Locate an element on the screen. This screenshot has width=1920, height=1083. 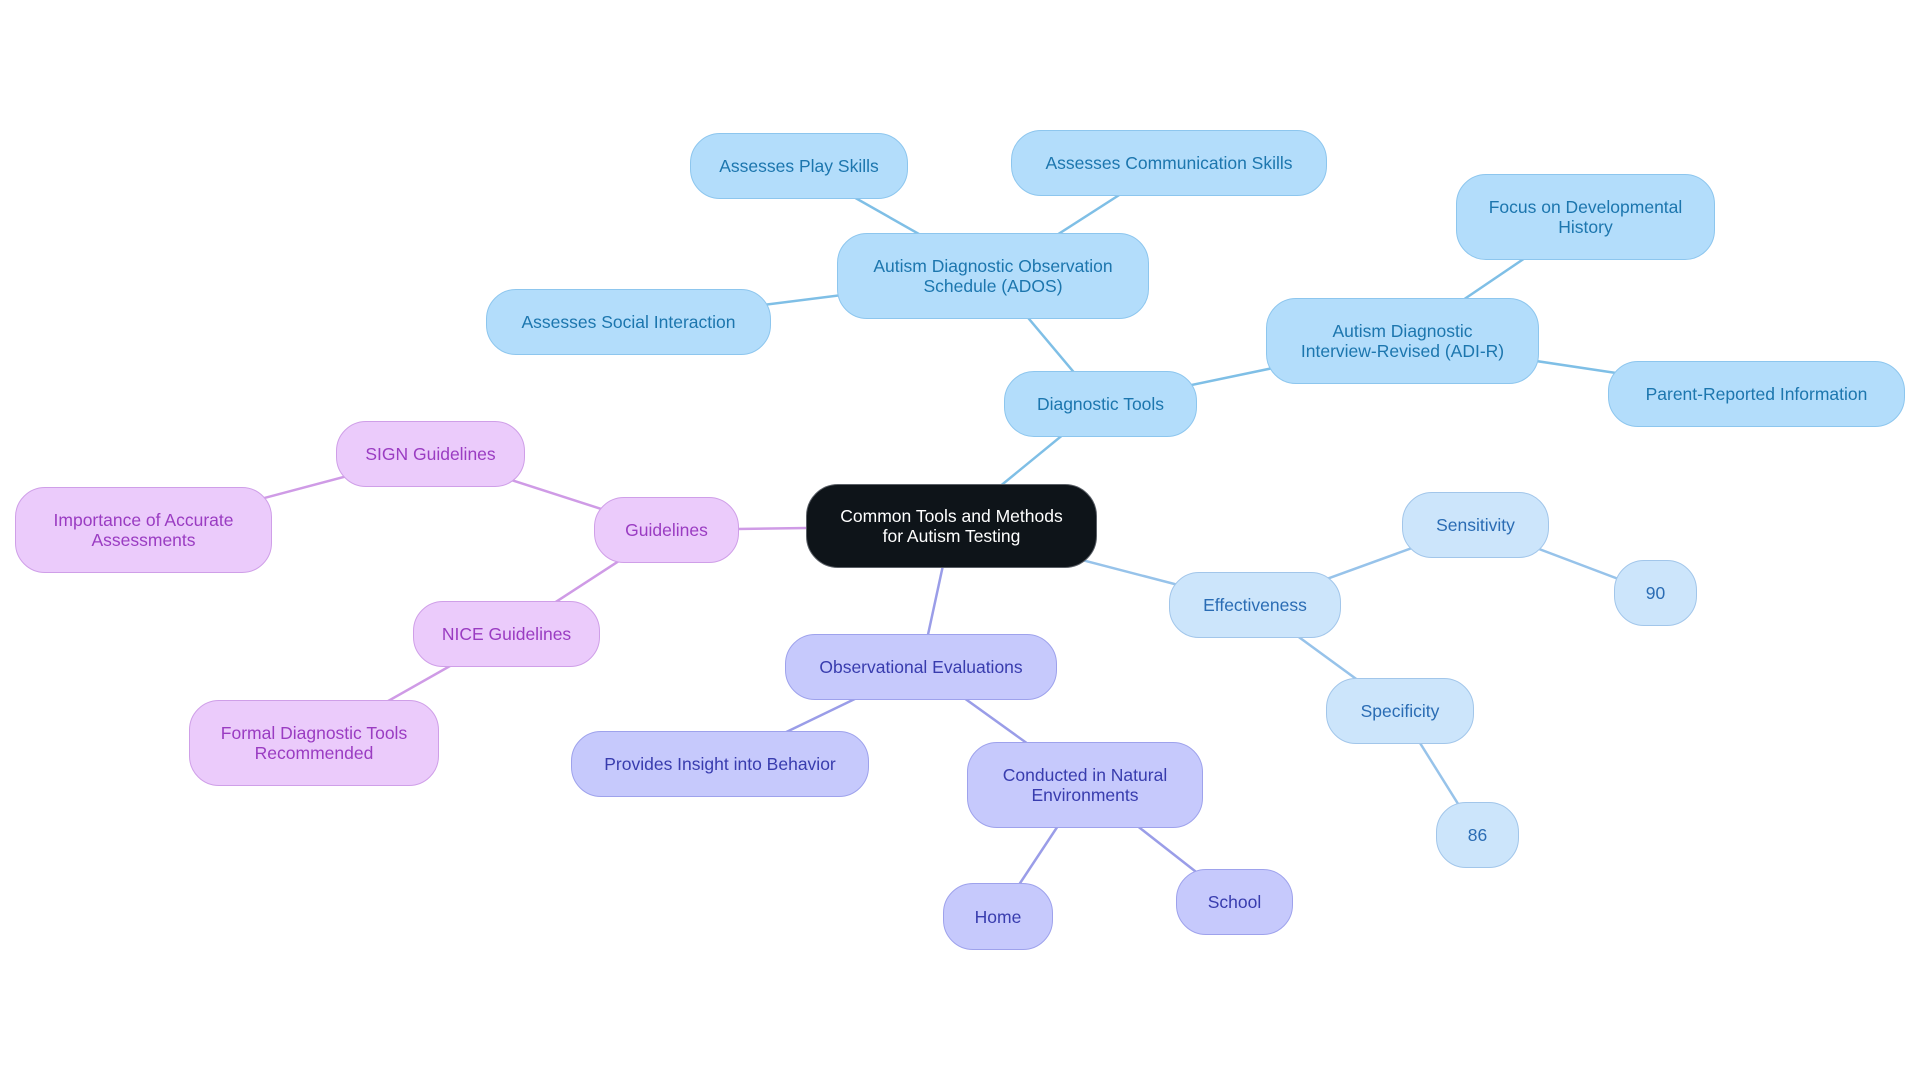
node-home: Home is located at coordinates (998, 916).